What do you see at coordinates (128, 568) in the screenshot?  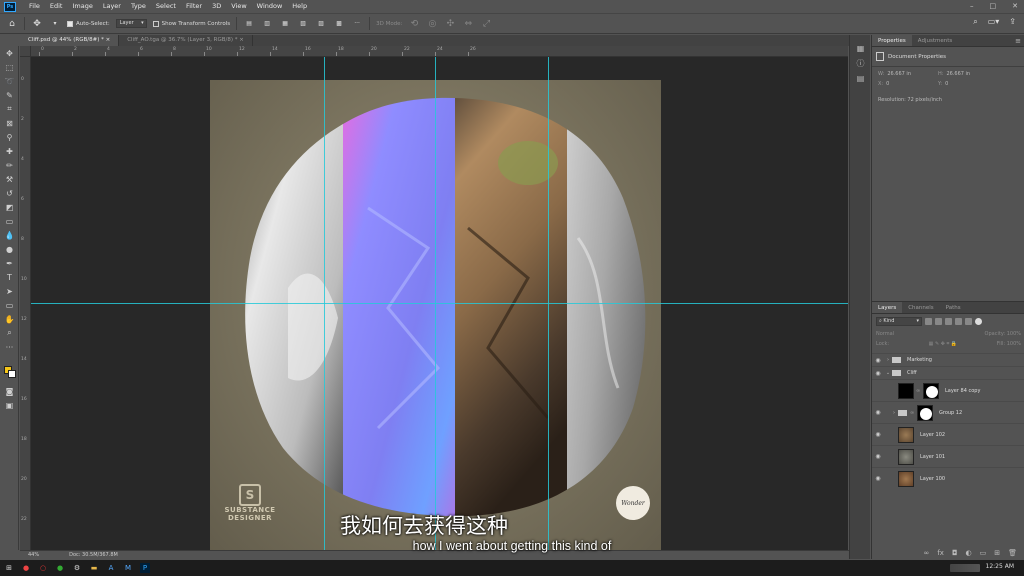 I see `app-m-icon: M` at bounding box center [128, 568].